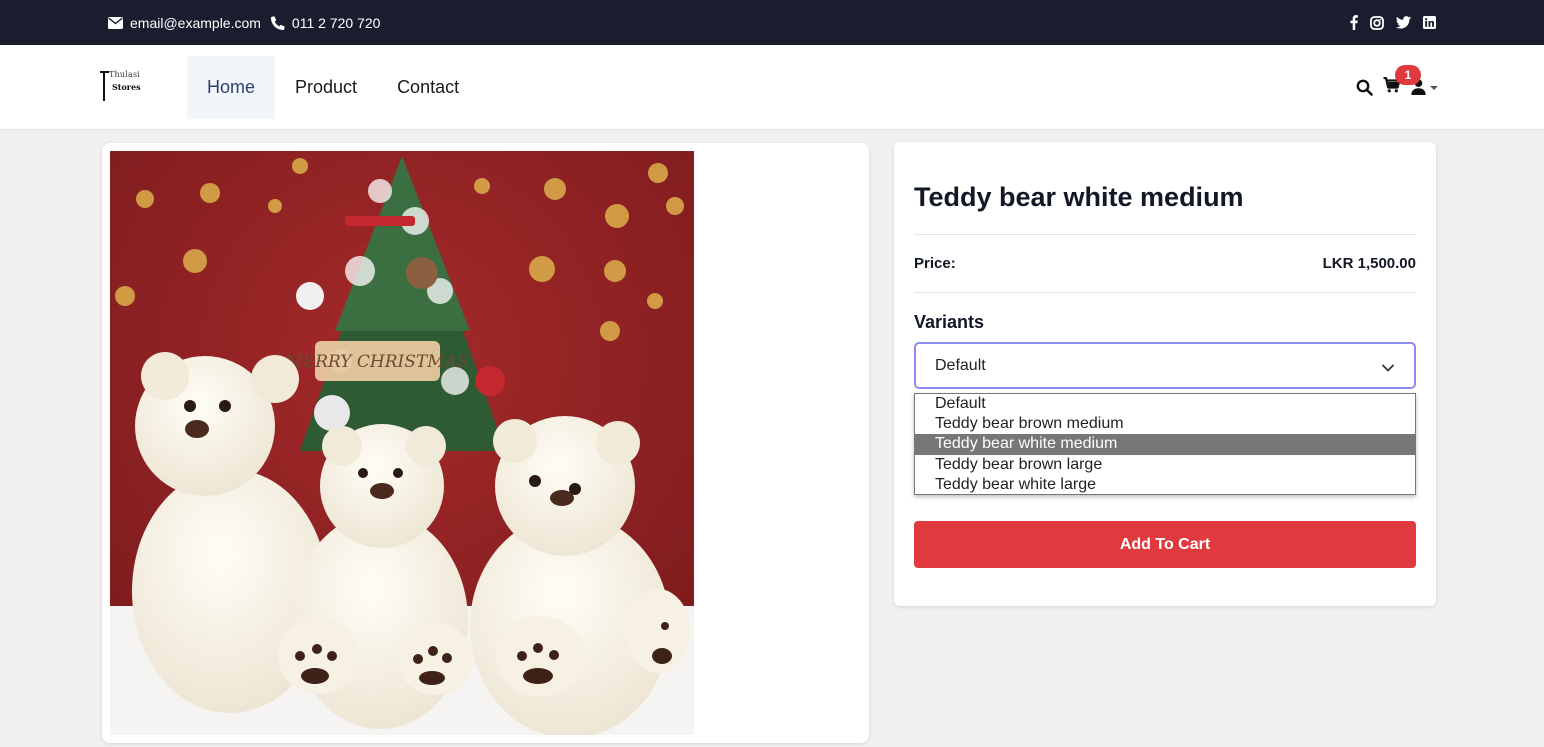 The height and width of the screenshot is (747, 1544). What do you see at coordinates (231, 87) in the screenshot?
I see `nav-home: Home` at bounding box center [231, 87].